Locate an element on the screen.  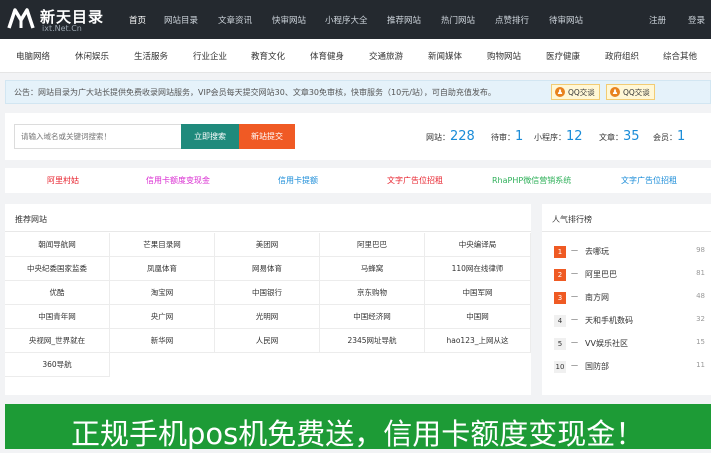
text-ad-5: RhaPHP微信营销系统 is located at coordinates (531, 180).